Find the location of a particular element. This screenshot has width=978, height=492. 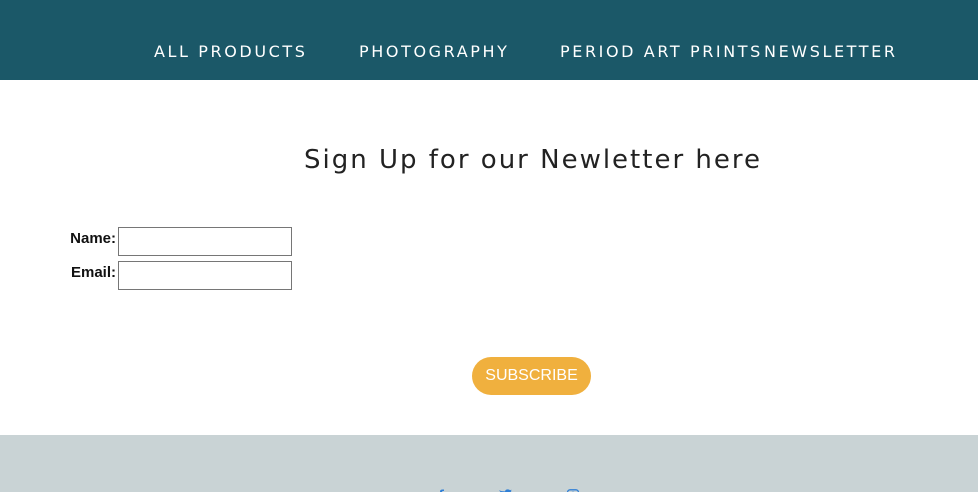

email-label: Email: is located at coordinates (93, 272).